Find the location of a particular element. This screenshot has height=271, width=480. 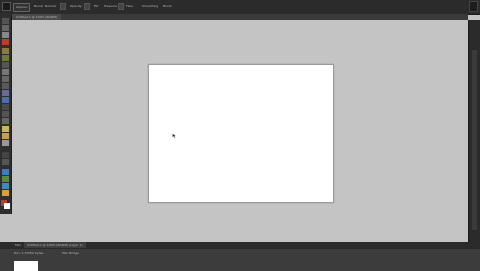

screen-mode-icon is located at coordinates (5, 193).